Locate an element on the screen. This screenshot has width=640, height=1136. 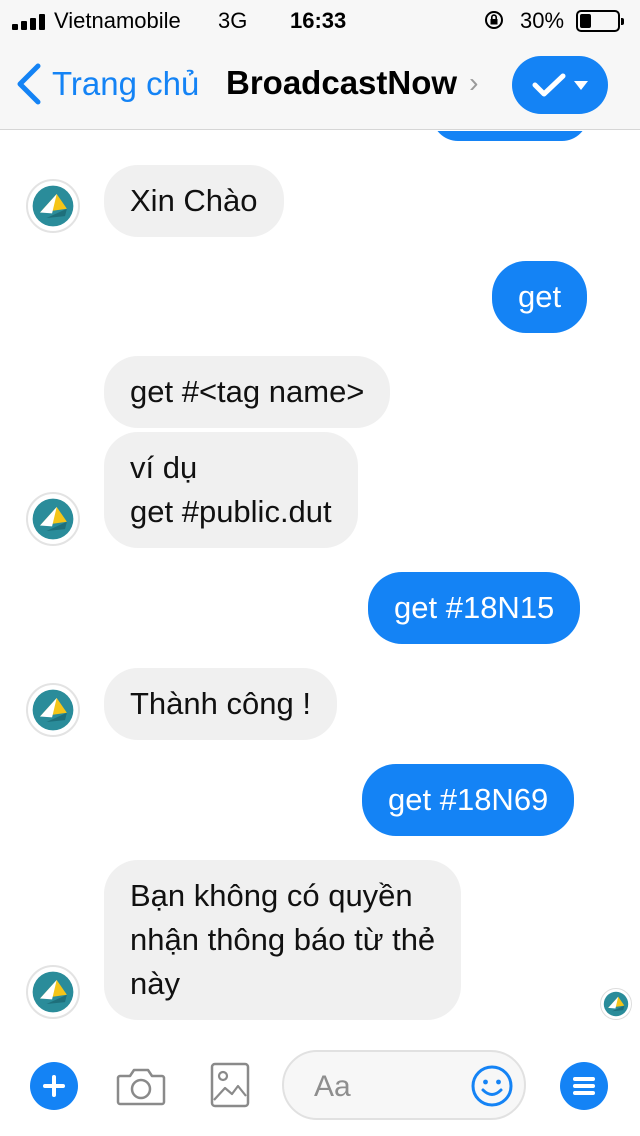
message-incoming: Xin Chào is located at coordinates (194, 201).